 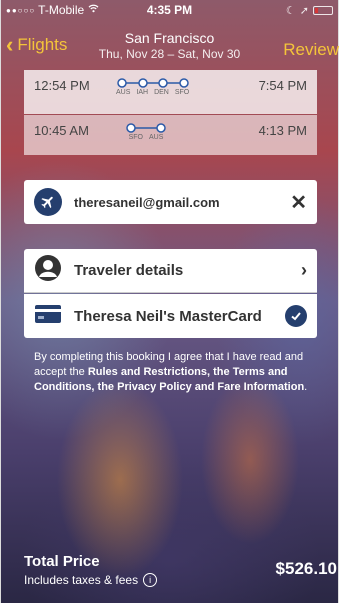 What do you see at coordinates (169, 10) in the screenshot?
I see `status-bar: ●●○○○ T-Mobile 4:35 PM ☾ ➚` at bounding box center [169, 10].